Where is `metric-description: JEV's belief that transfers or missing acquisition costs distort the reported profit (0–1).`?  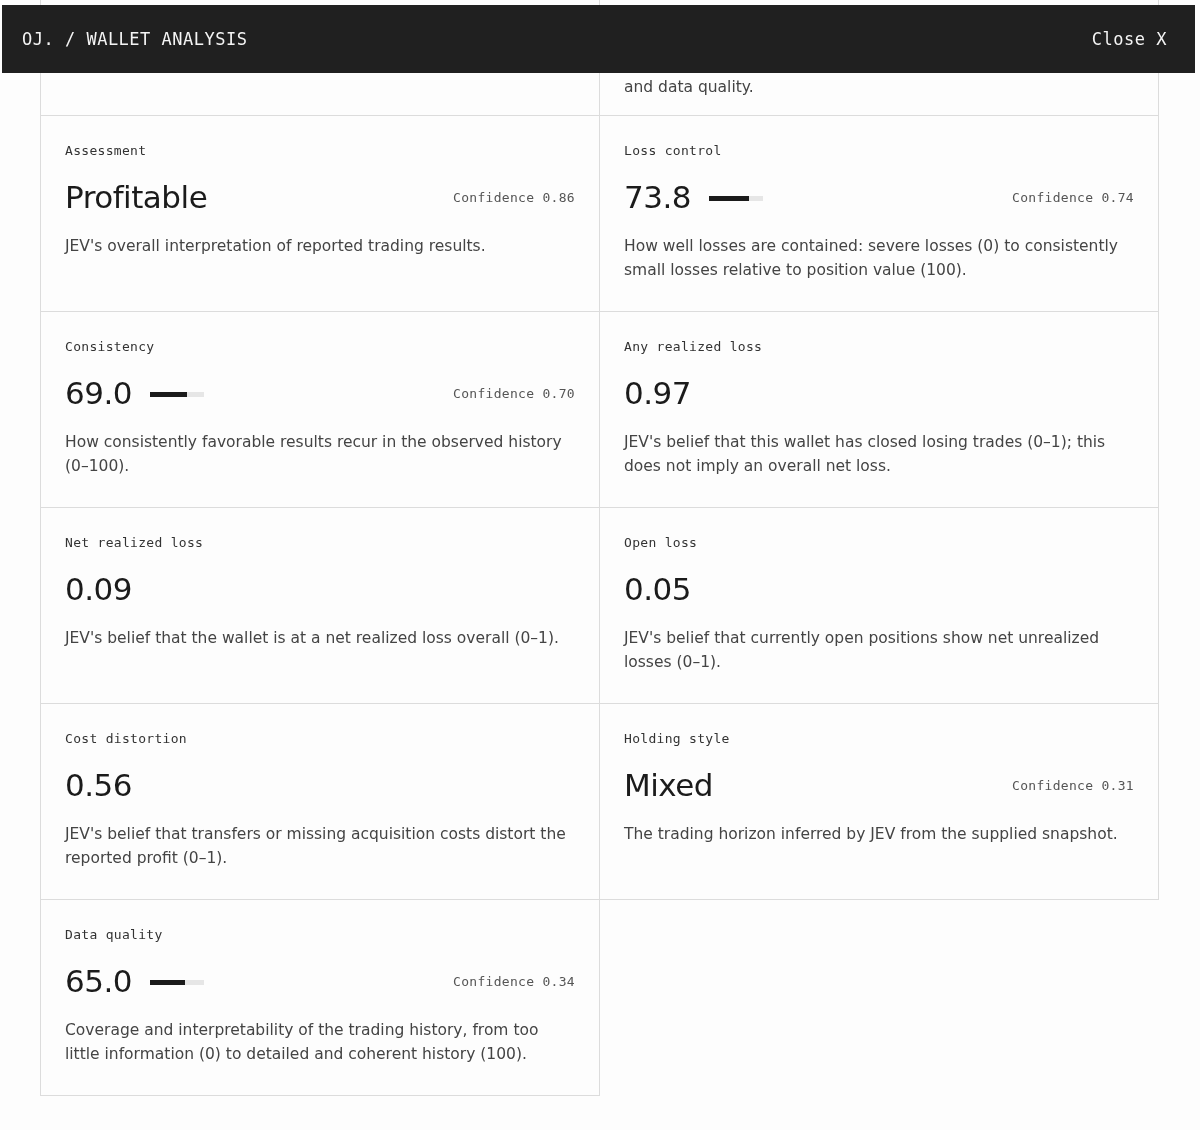 metric-description: JEV's belief that transfers or missing acquisition costs distort the reported profit (0–1). is located at coordinates (316, 846).